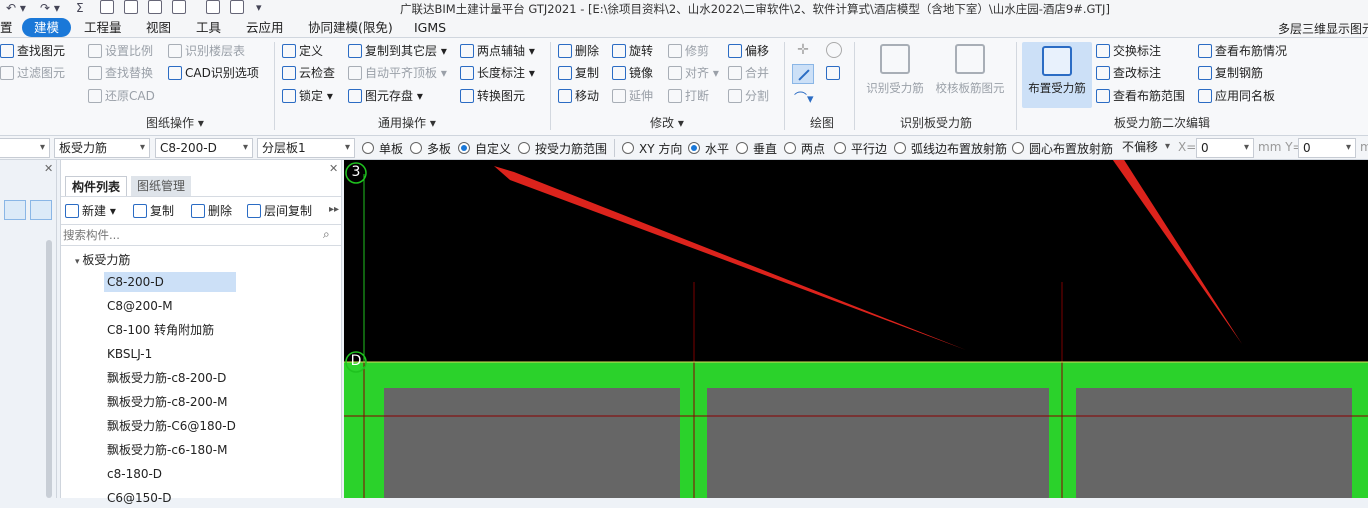  Describe the element at coordinates (652, 148) in the screenshot. I see `radio-xy-direction: XY 方向` at that location.